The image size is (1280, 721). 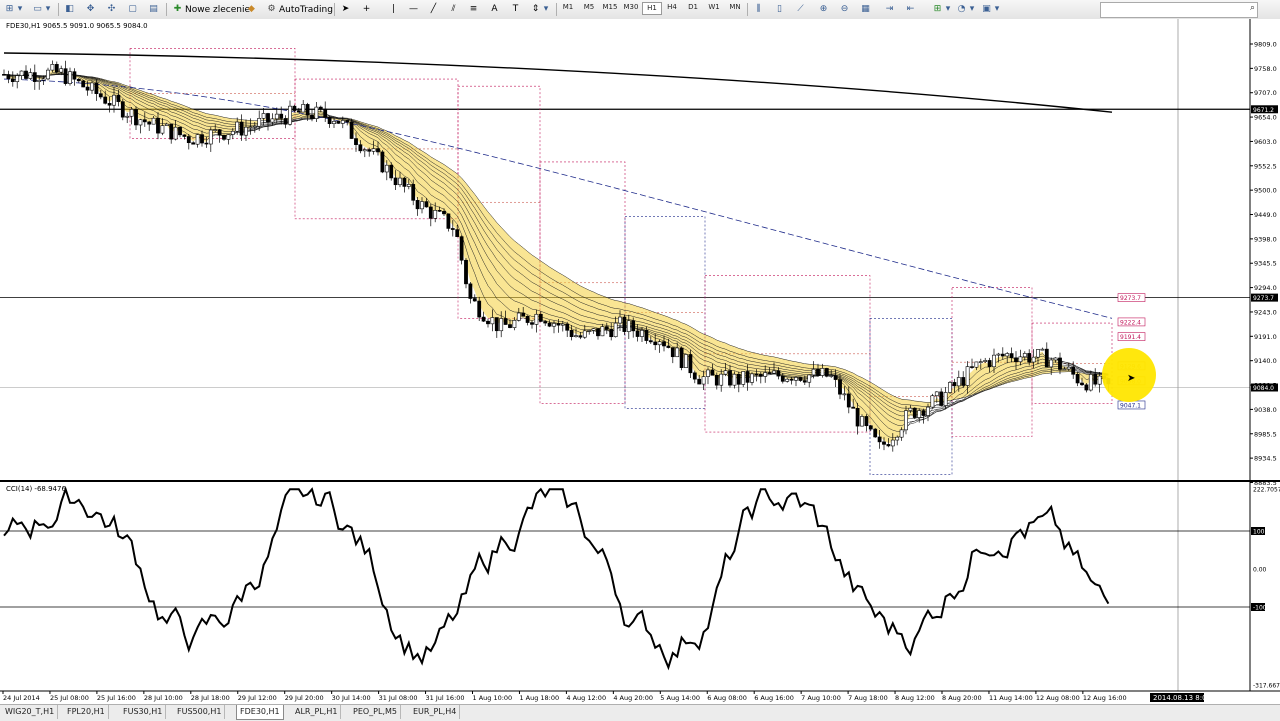 I want to click on market-watch-button: ◧, so click(x=69, y=9).